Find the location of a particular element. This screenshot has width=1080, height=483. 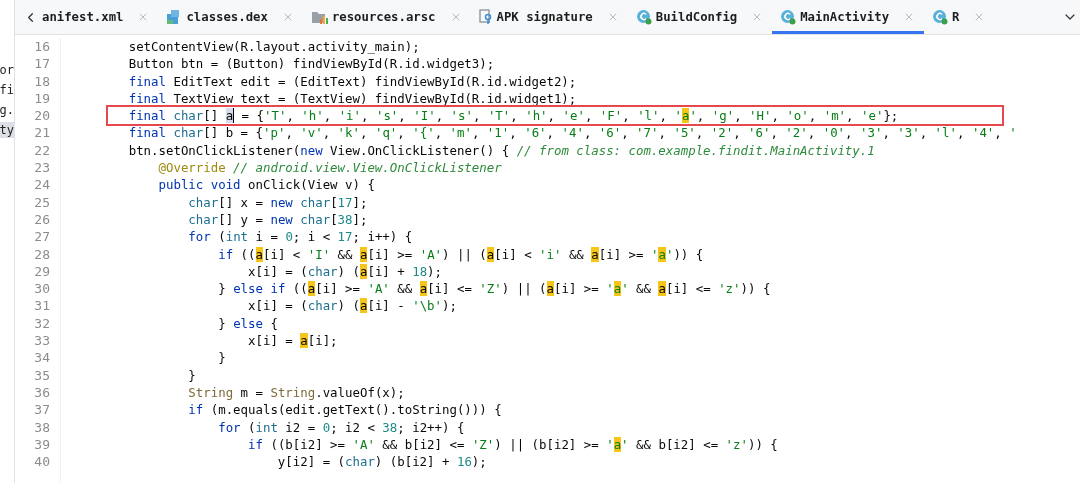

project-tree-item: ty is located at coordinates (7, 130).